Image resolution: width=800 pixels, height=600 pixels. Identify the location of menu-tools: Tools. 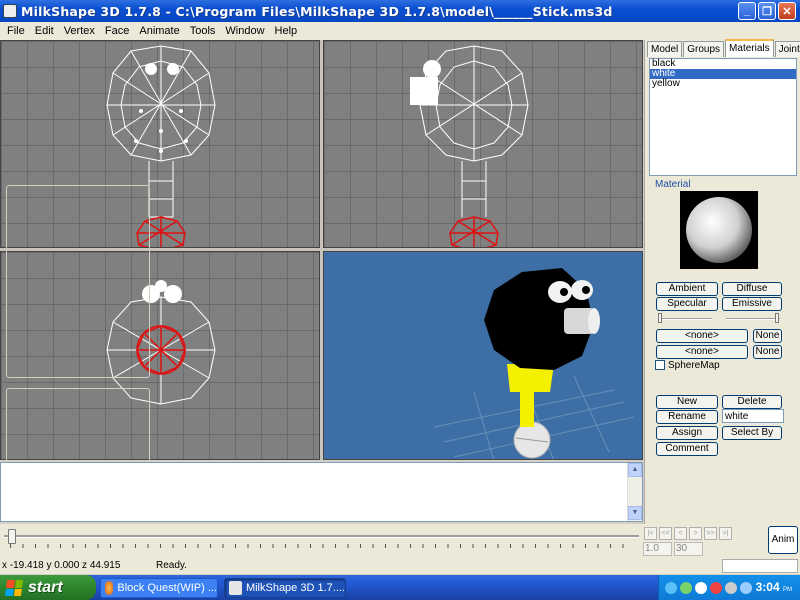
(203, 31).